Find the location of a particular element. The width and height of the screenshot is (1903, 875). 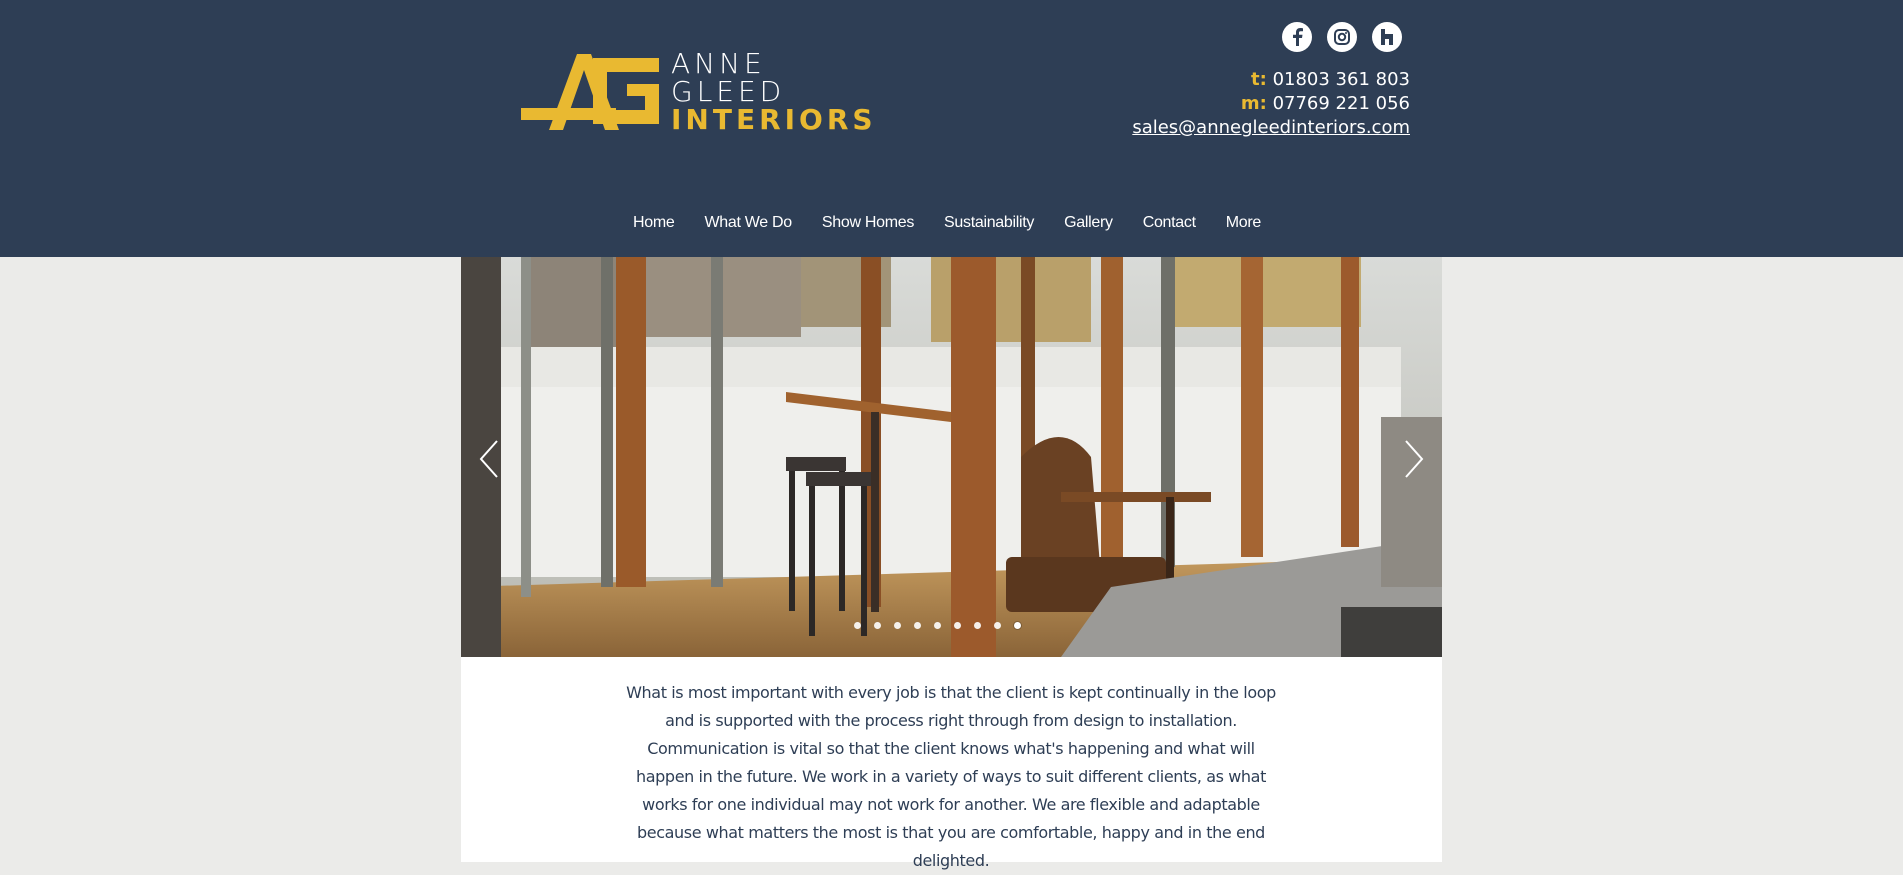

instagram-icon is located at coordinates (1342, 37).